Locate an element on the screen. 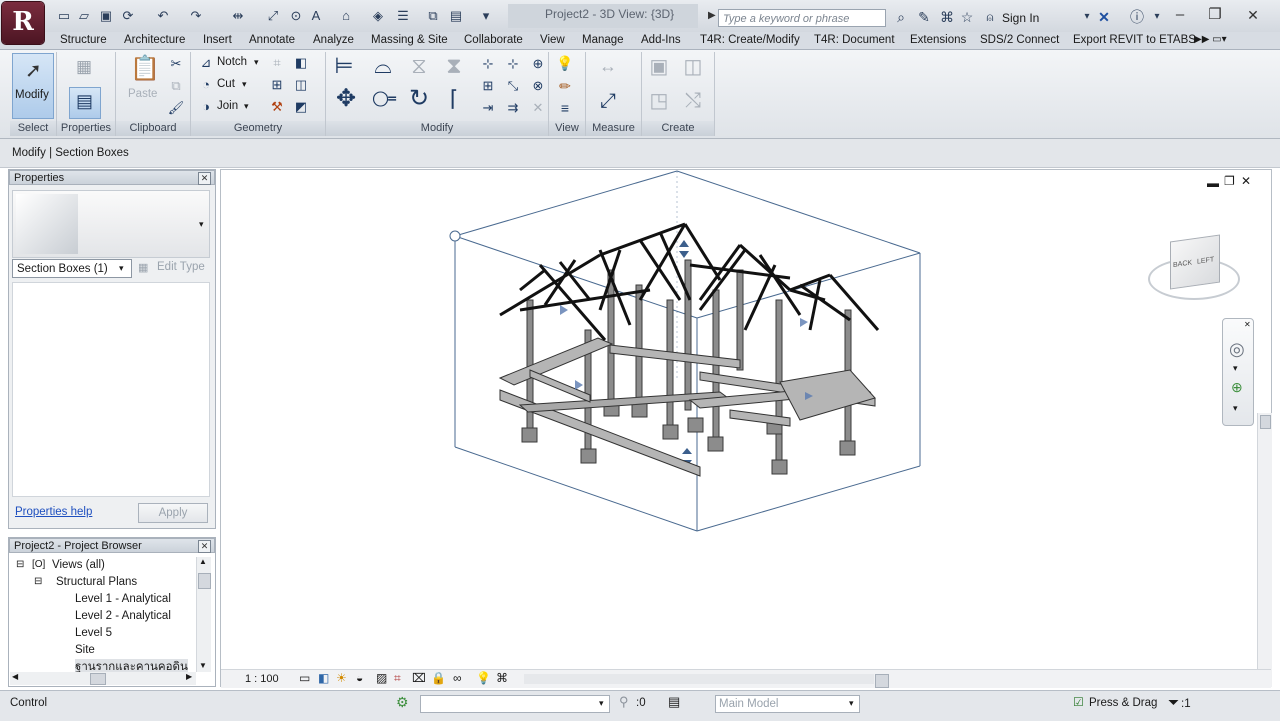  visual-style-icon: ◧ is located at coordinates (323, 678).